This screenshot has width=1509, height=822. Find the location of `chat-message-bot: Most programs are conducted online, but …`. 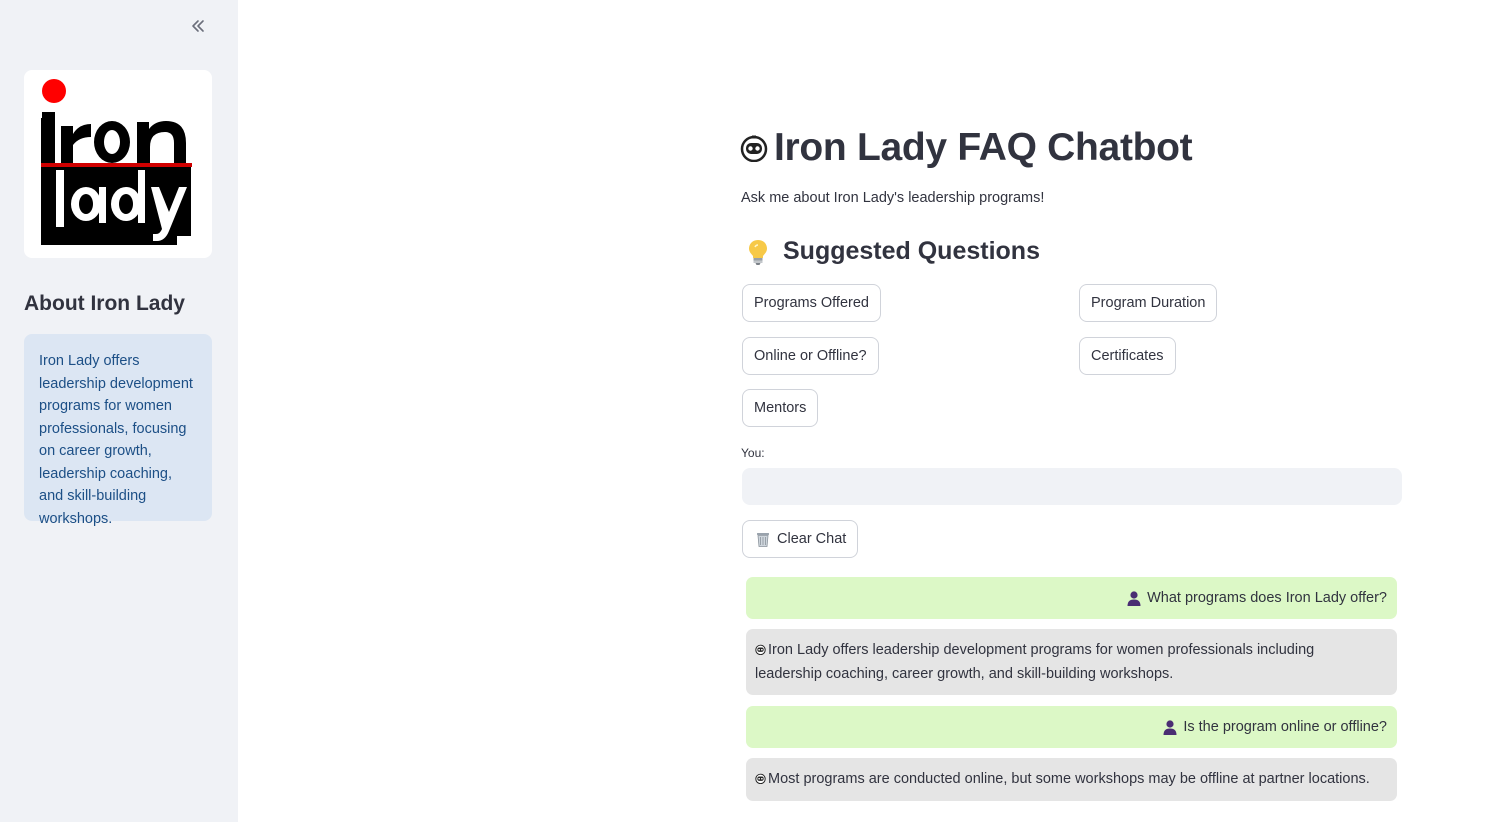

chat-message-bot: Most programs are conducted online, but … is located at coordinates (1071, 779).